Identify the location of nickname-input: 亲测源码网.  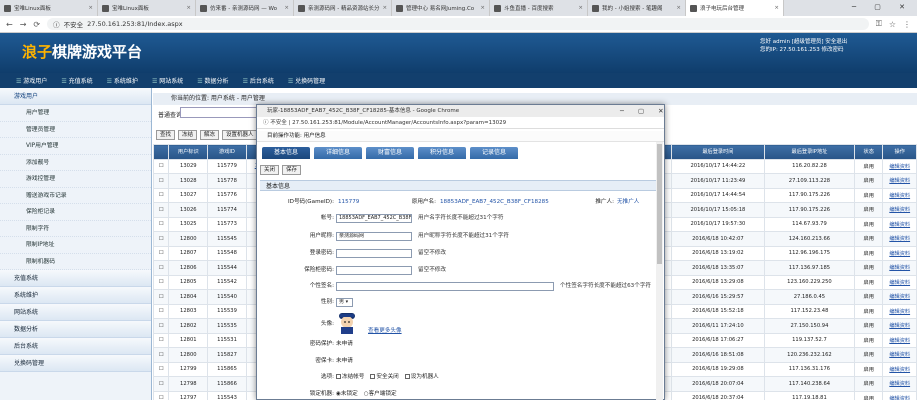
(374, 236).